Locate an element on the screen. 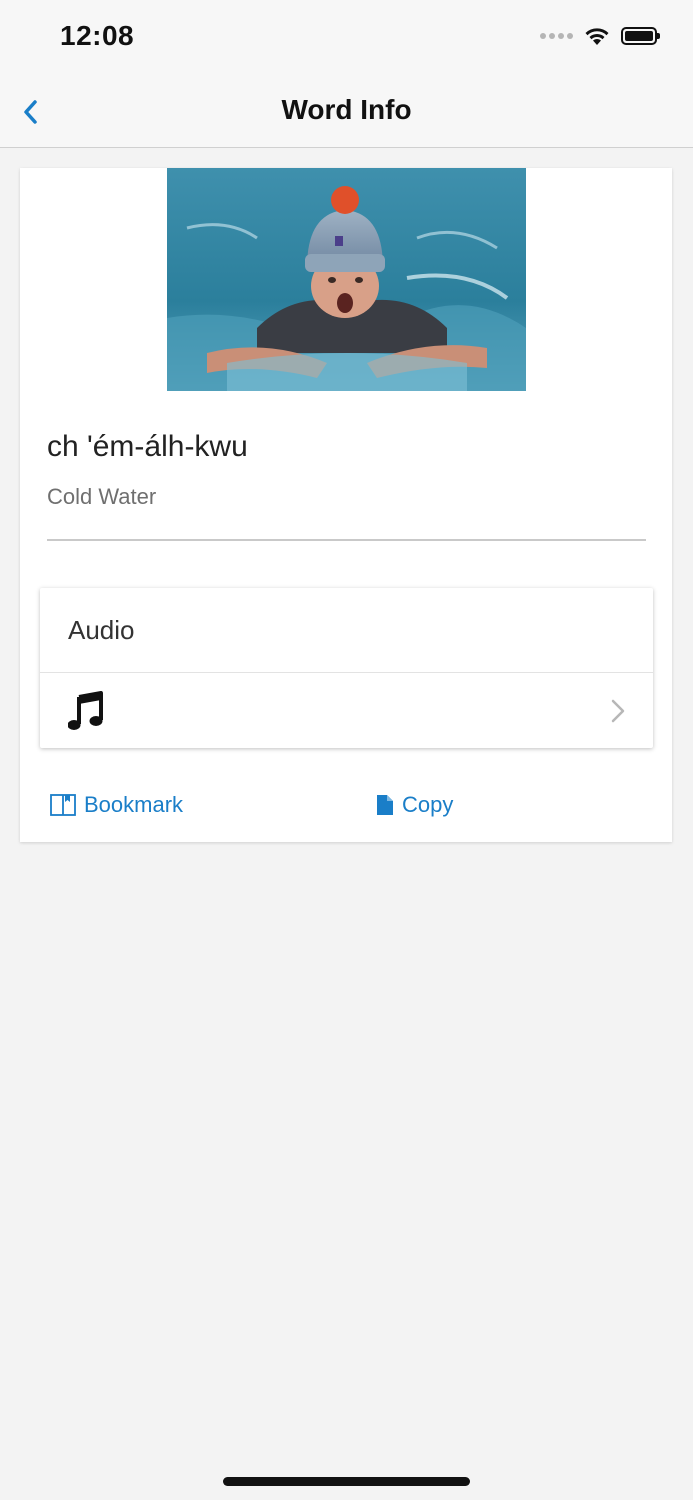 The image size is (693, 1500). copy-button: Copy is located at coordinates (414, 805).